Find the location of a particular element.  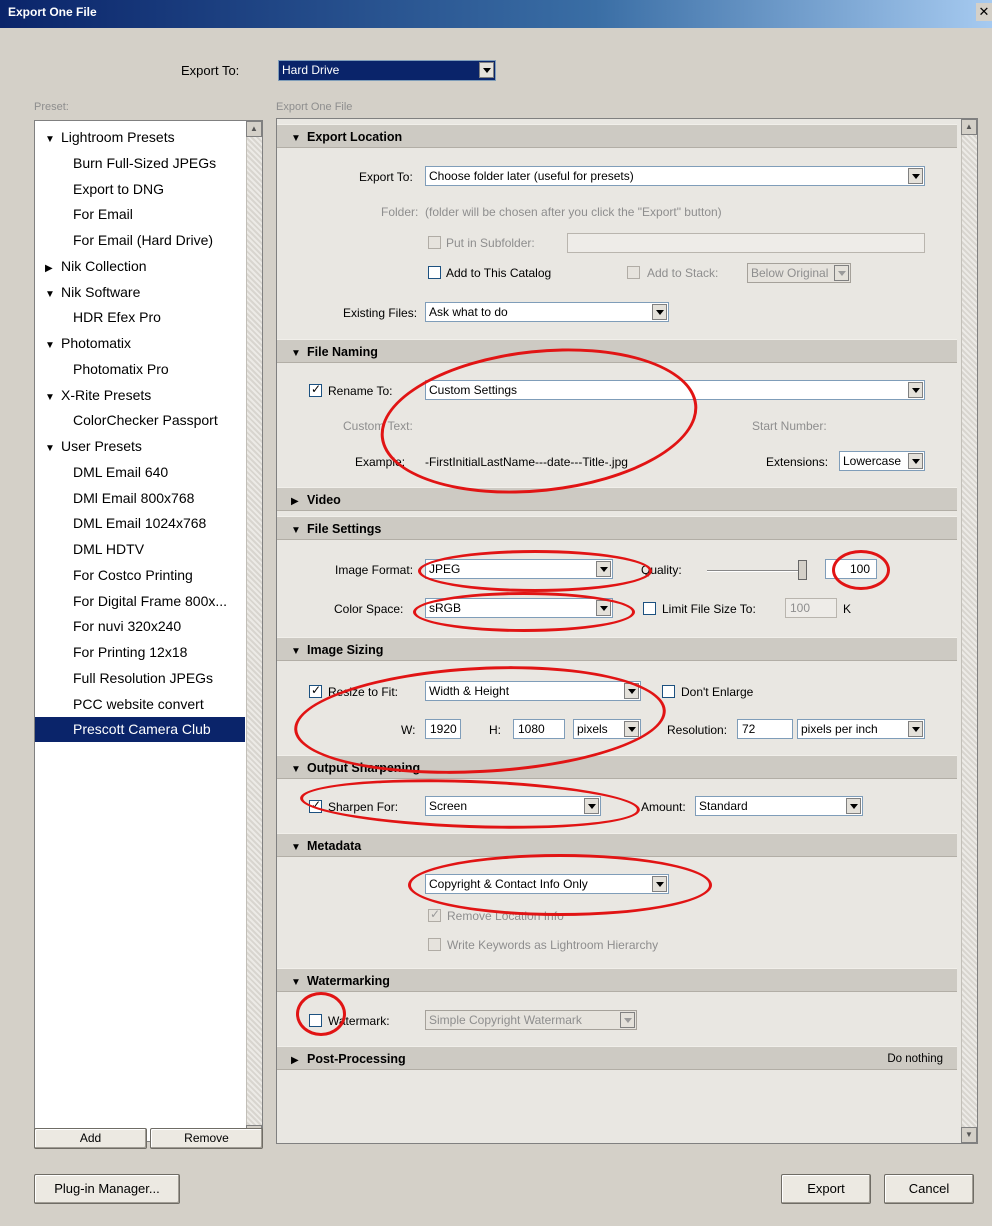

sharpen-for-checkbox is located at coordinates (315, 805).